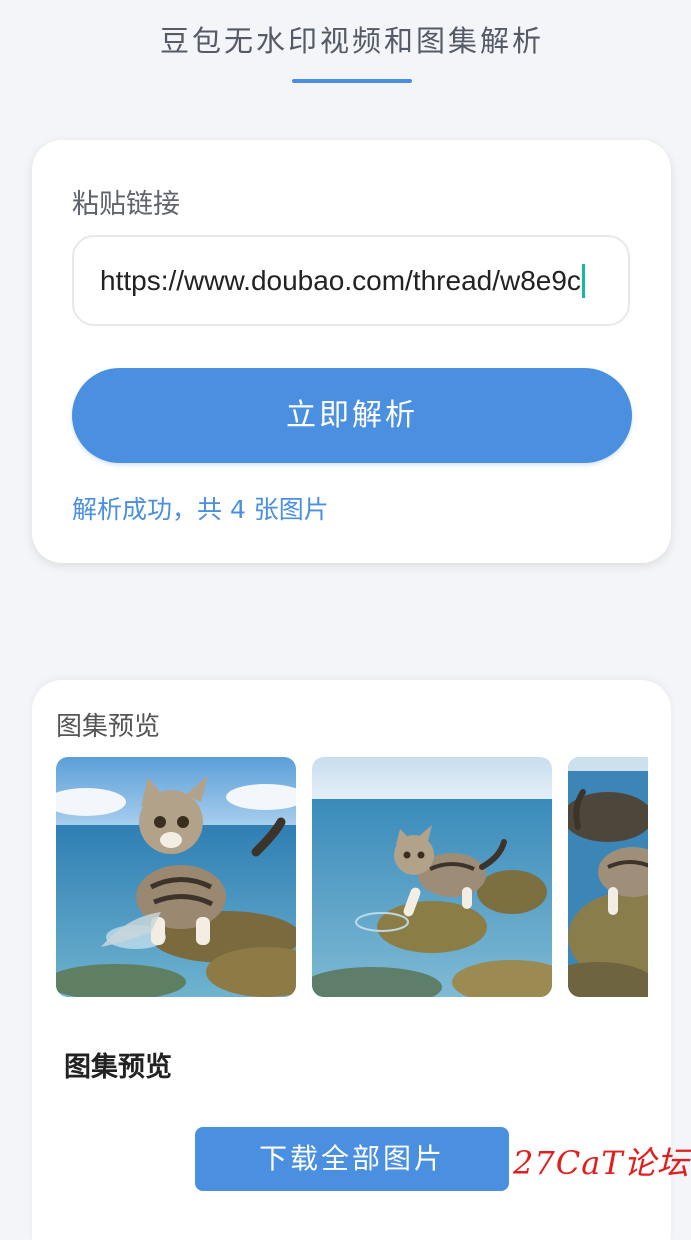 Image resolution: width=691 pixels, height=1240 pixels. Describe the element at coordinates (200, 509) in the screenshot. I see `parse-status-text: 解析成功，共 4 张图片` at that location.